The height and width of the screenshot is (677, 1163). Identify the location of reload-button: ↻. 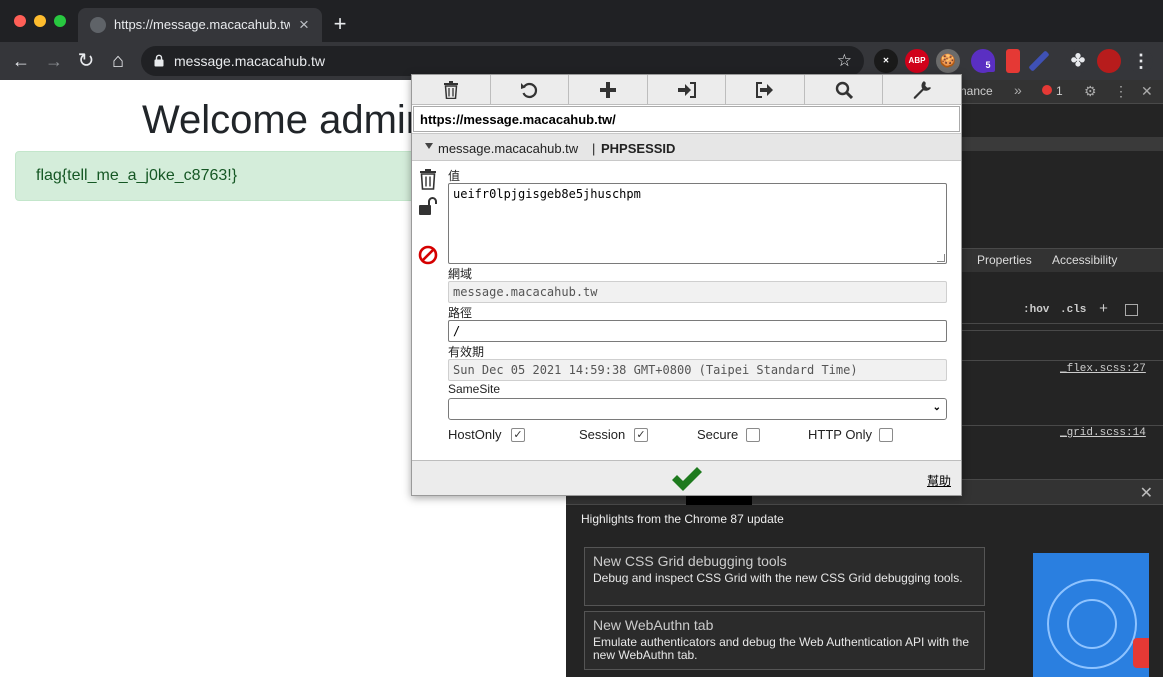
(86, 61).